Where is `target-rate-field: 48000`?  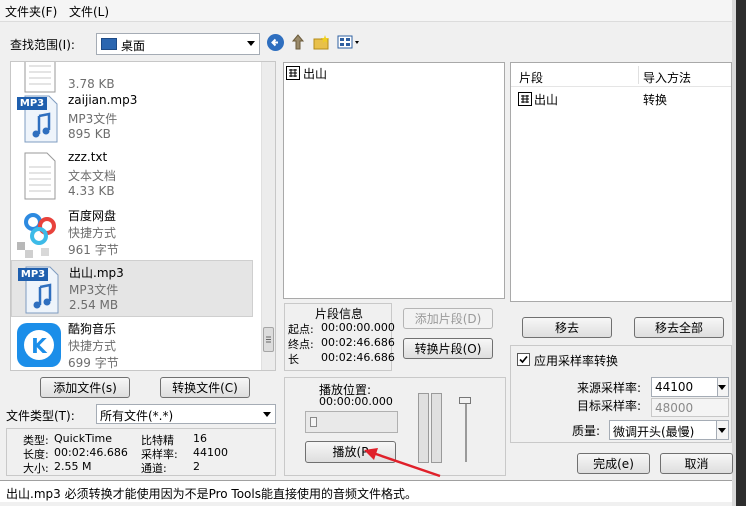 target-rate-field: 48000 is located at coordinates (690, 407).